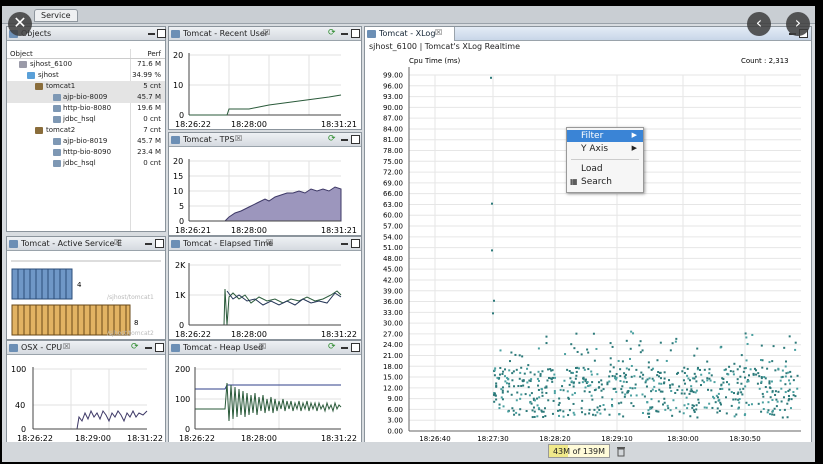 This screenshot has height=464, width=823. Describe the element at coordinates (393, 194) in the screenshot. I see `y-tick-label: 66.00` at that location.